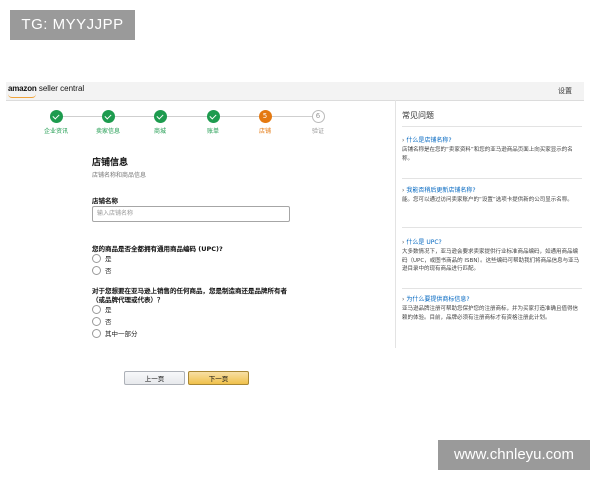  I want to click on next-page-button: 下一页, so click(218, 378).